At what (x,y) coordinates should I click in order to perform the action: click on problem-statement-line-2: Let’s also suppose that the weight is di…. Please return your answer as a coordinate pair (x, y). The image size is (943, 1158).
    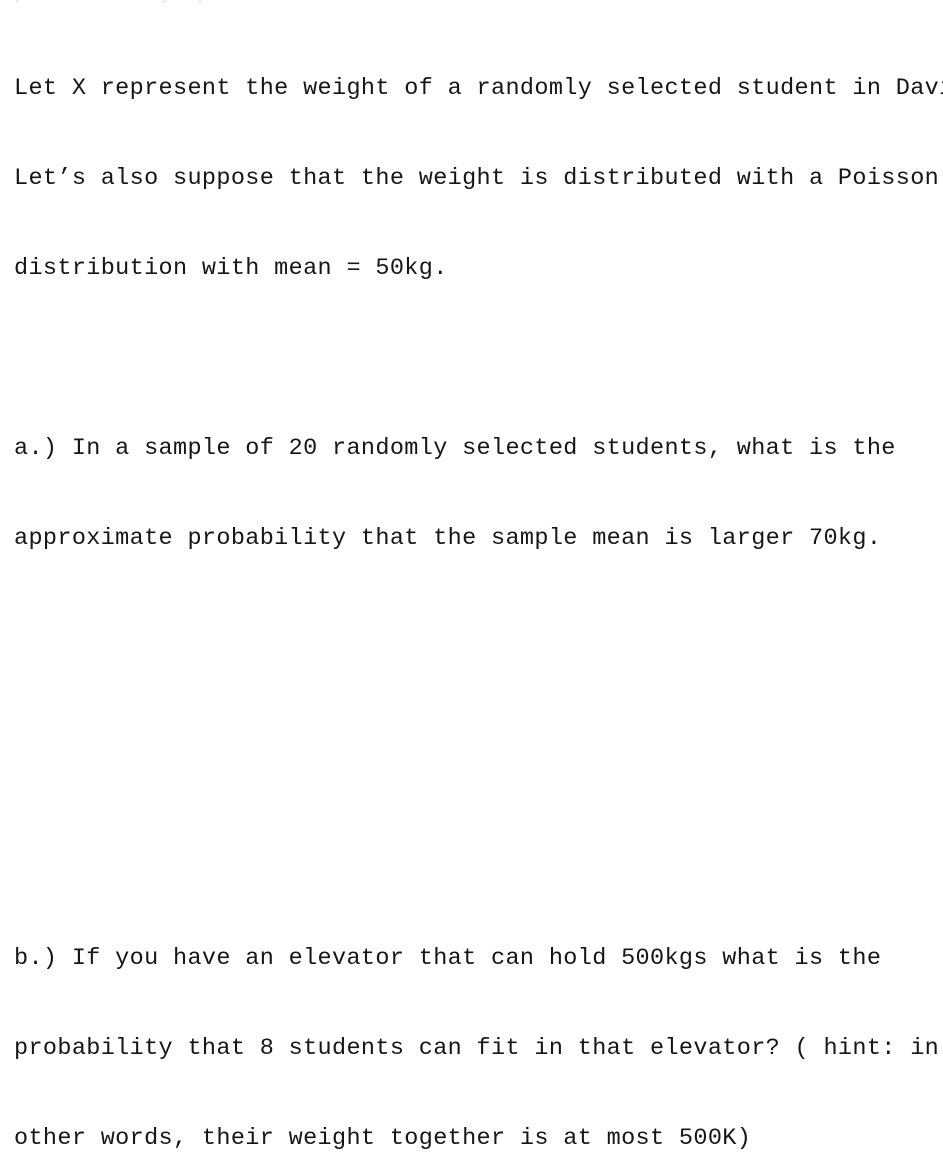
    Looking at the image, I should click on (477, 178).